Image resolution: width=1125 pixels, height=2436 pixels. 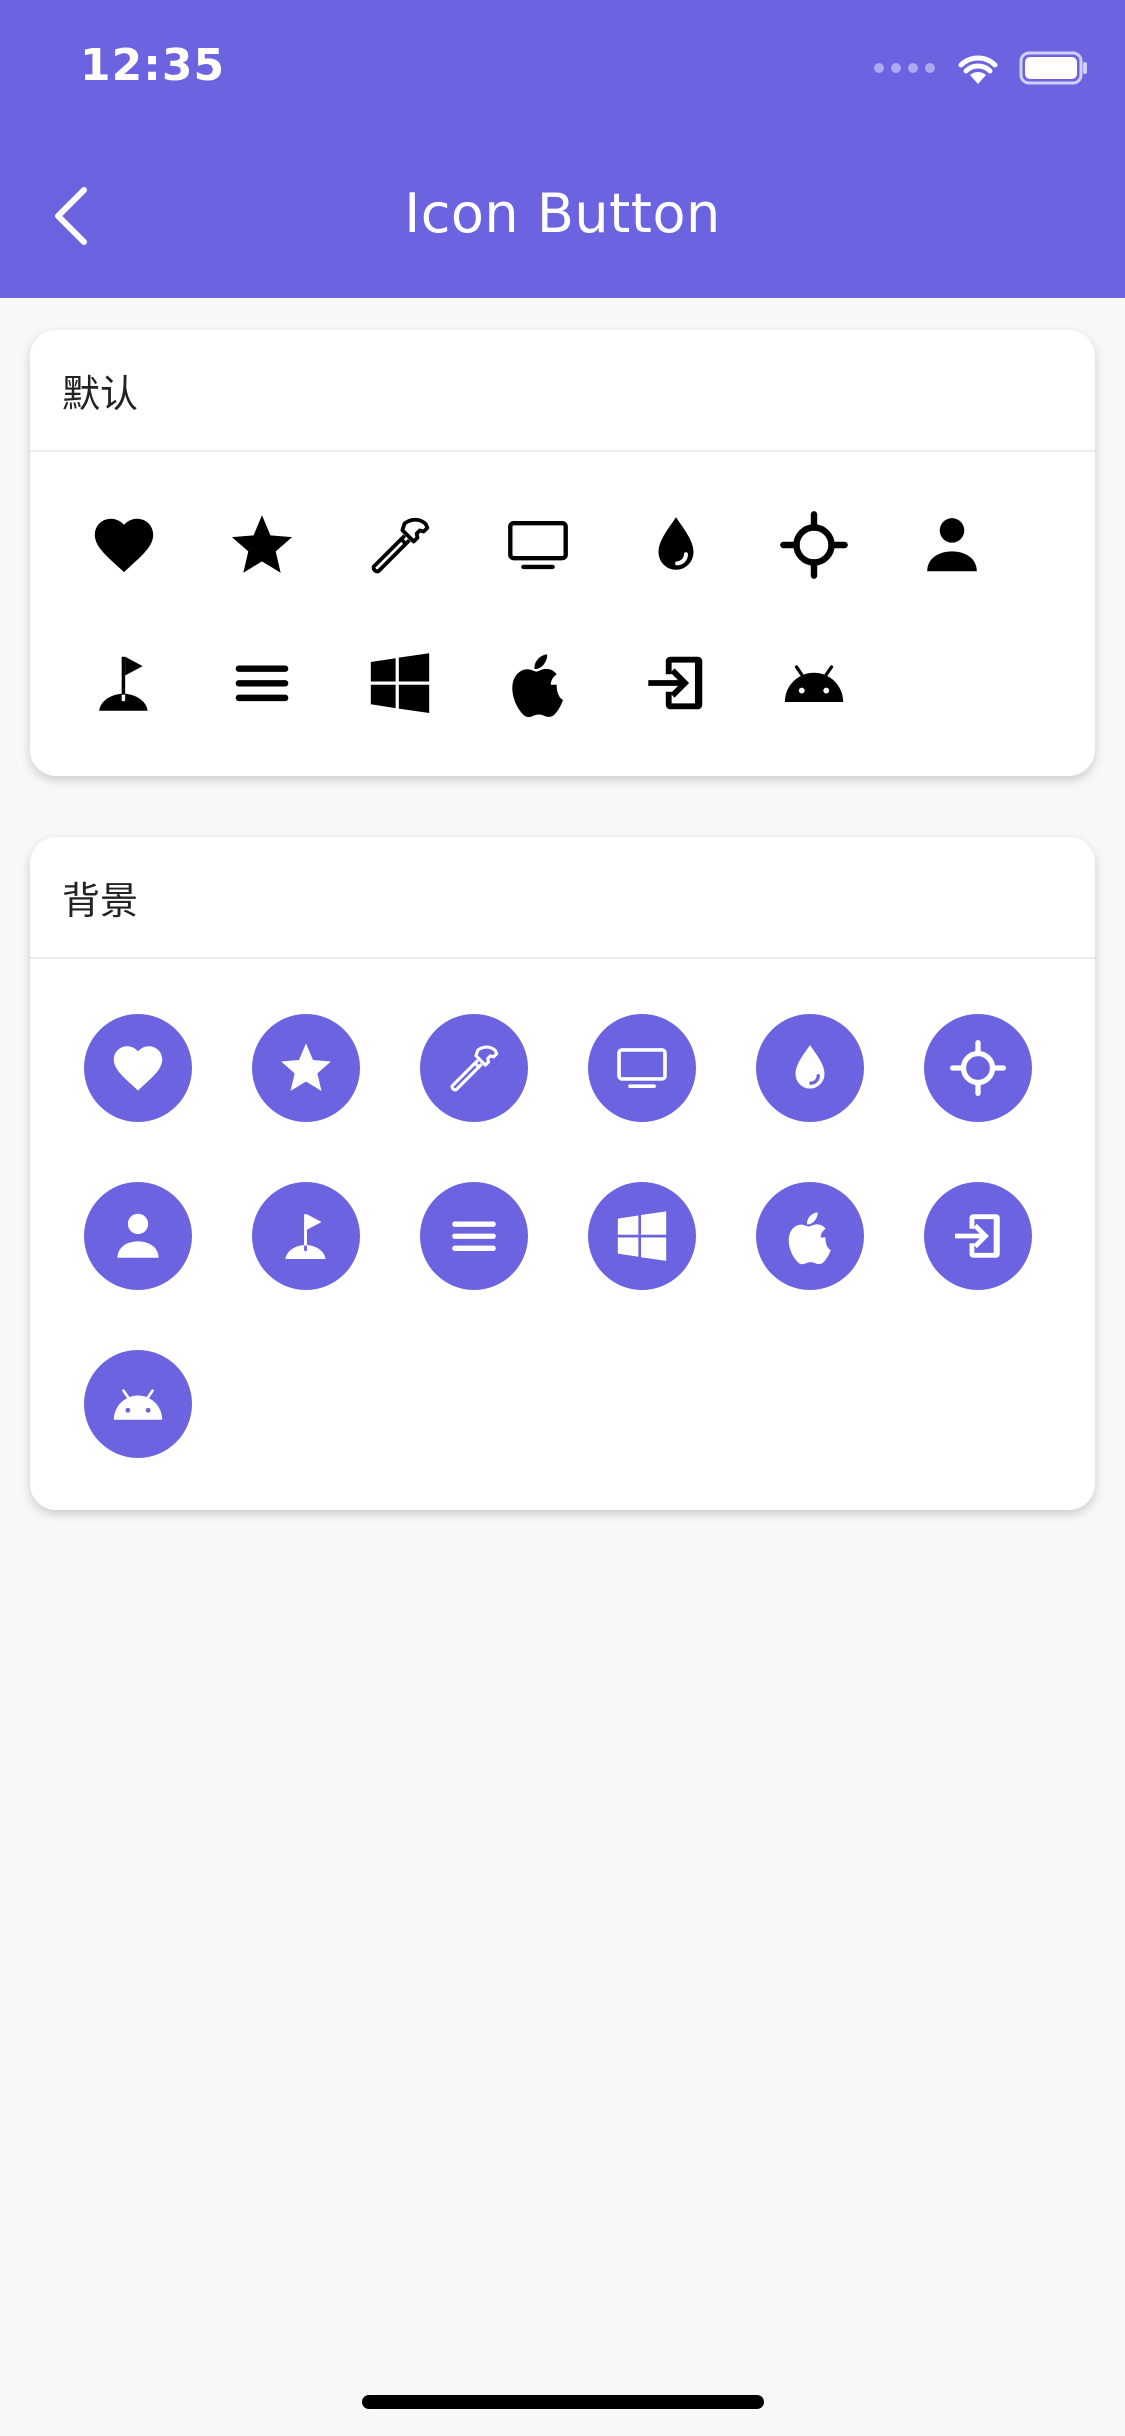 I want to click on app-bar: 12:35 Icon Button, so click(x=562, y=149).